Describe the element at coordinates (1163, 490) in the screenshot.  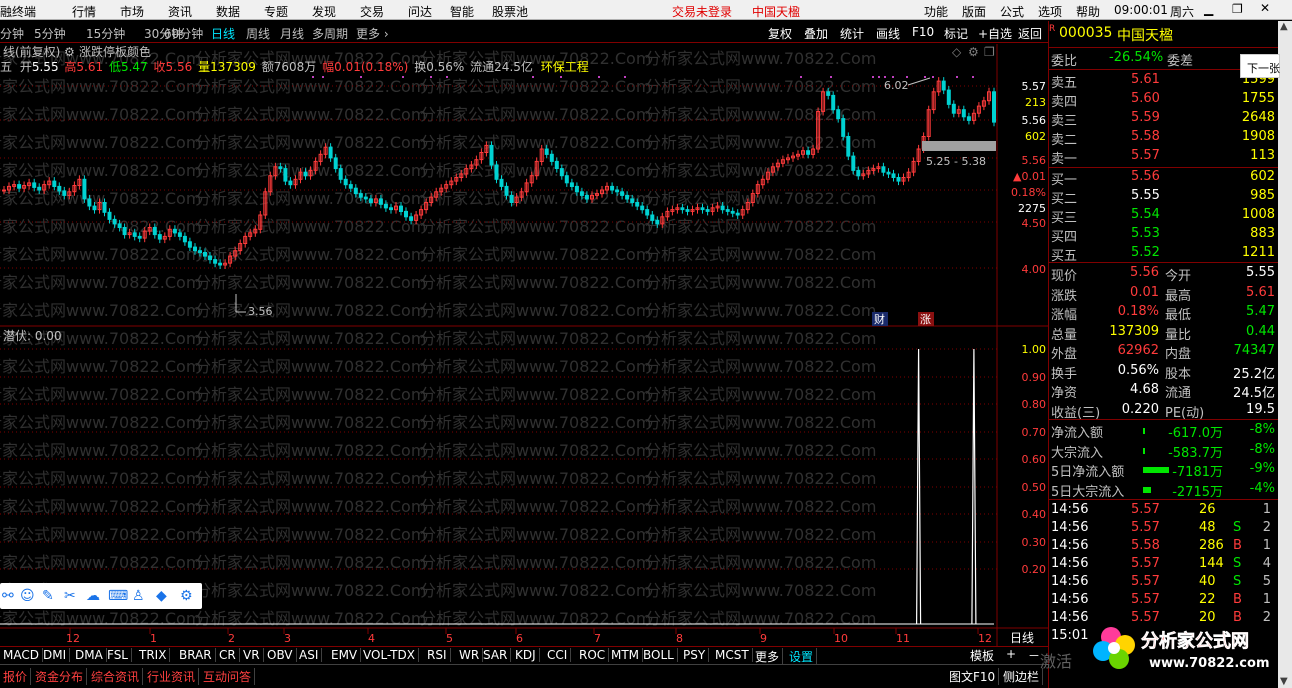
I see `flow-row: 5日大宗流入 -2715万 -4%` at that location.